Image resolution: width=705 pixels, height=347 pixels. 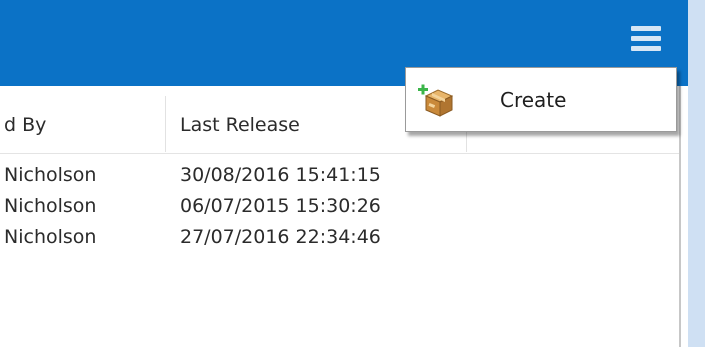 What do you see at coordinates (436, 100) in the screenshot?
I see `create-package-icon` at bounding box center [436, 100].